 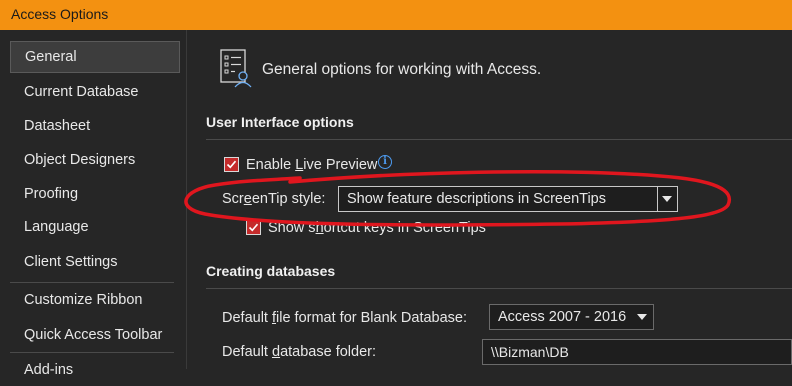 What do you see at coordinates (247, 199) in the screenshot?
I see `access-key: e` at bounding box center [247, 199].